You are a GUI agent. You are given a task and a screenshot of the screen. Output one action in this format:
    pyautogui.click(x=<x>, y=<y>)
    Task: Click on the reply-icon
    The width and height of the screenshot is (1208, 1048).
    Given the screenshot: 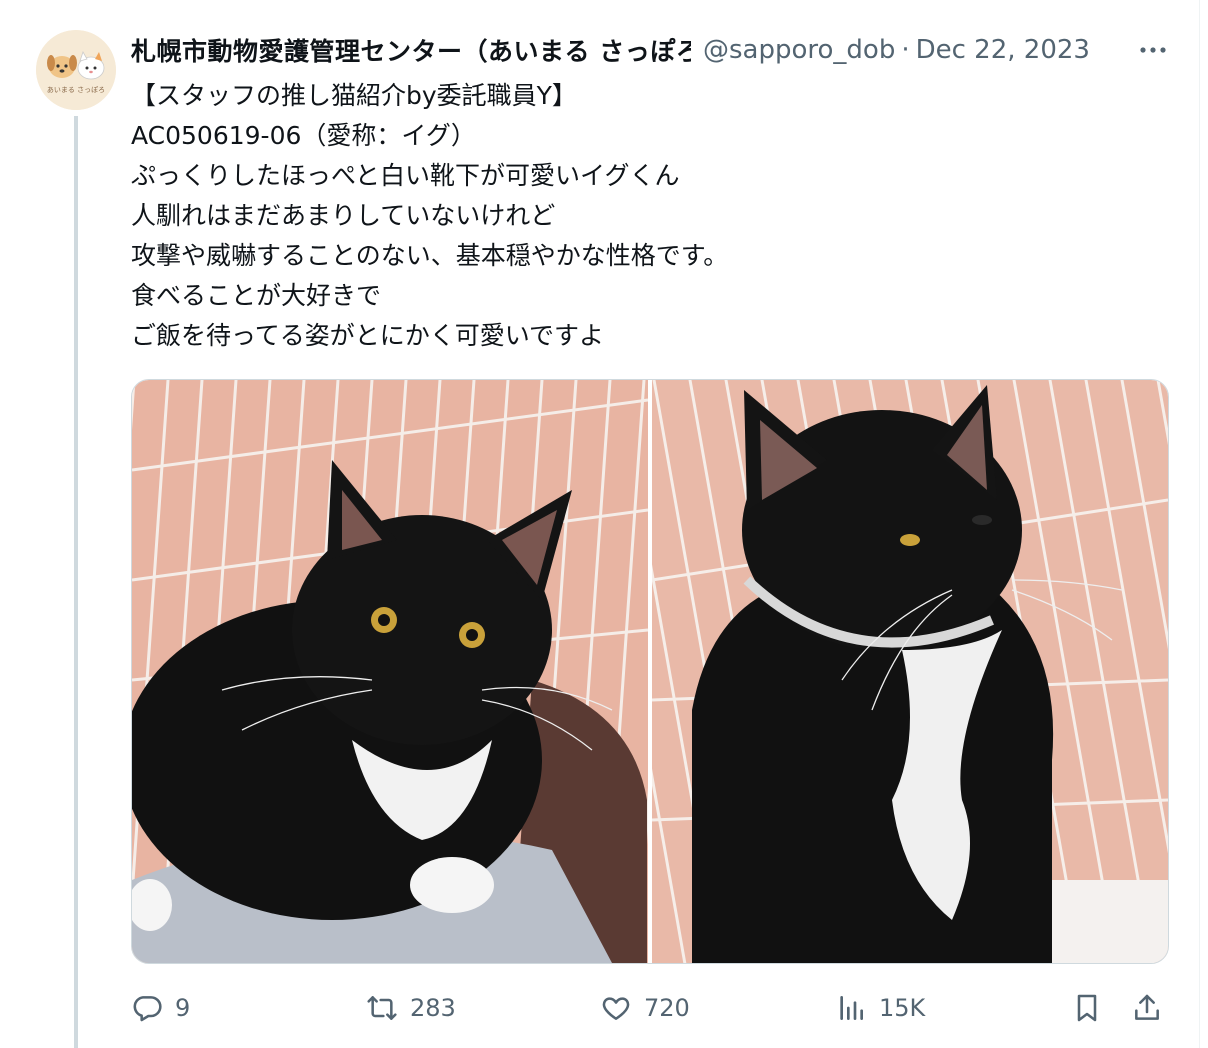 What is the action you would take?
    pyautogui.click(x=147, y=1009)
    